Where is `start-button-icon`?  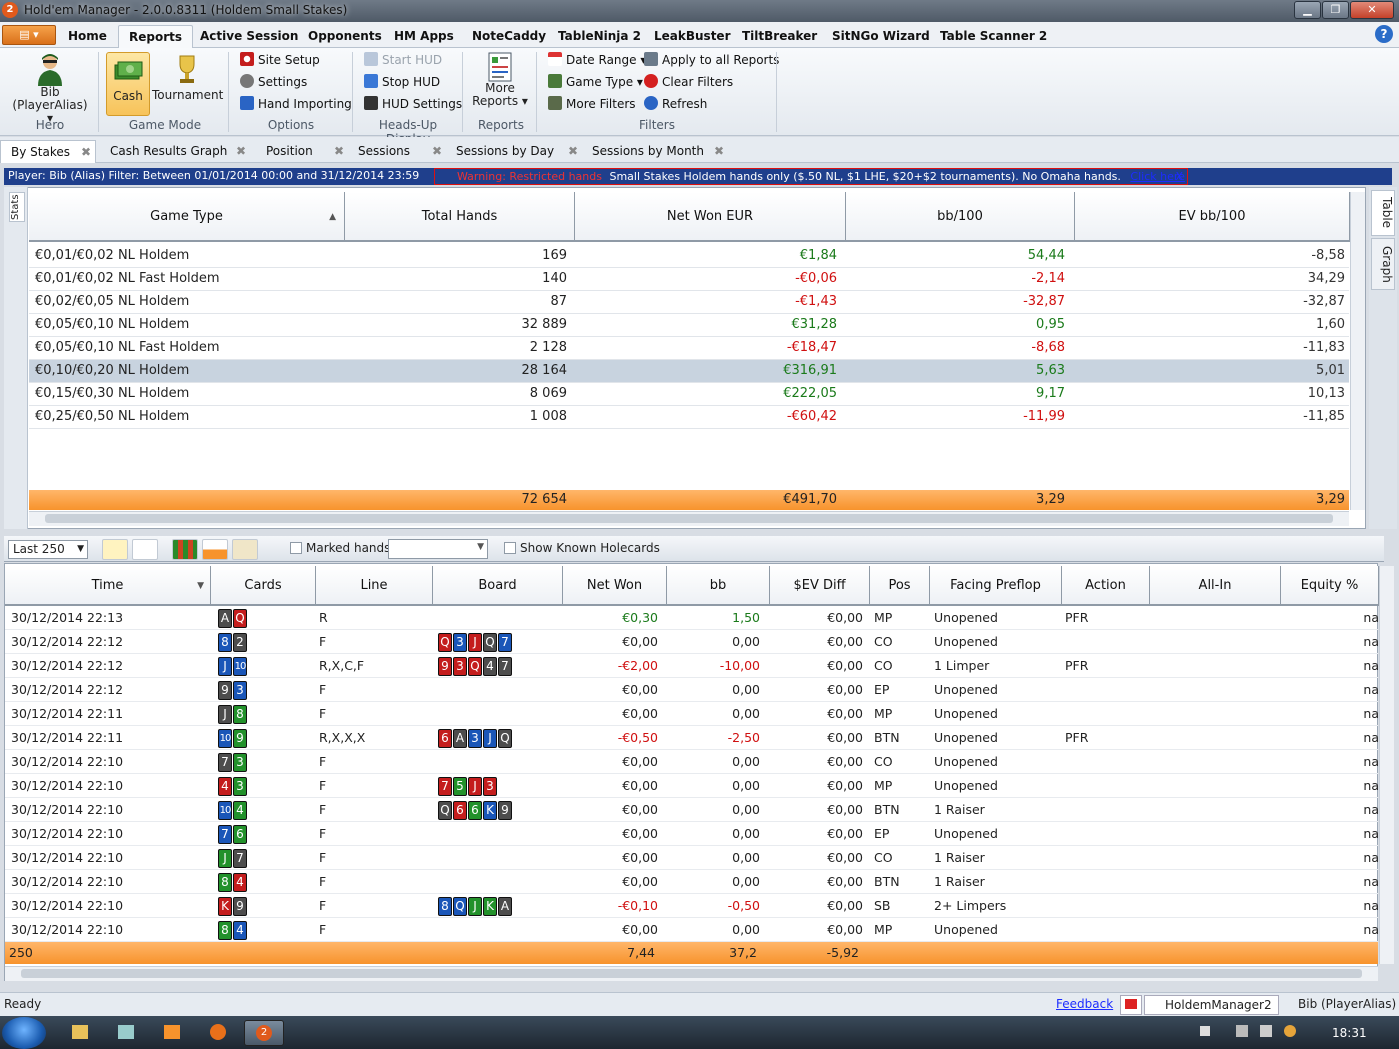 start-button-icon is located at coordinates (24, 1033).